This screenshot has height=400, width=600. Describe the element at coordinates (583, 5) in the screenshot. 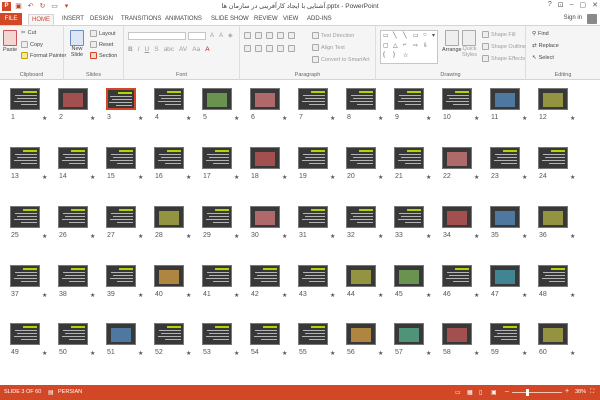

I see `maximize-button: ▢` at that location.